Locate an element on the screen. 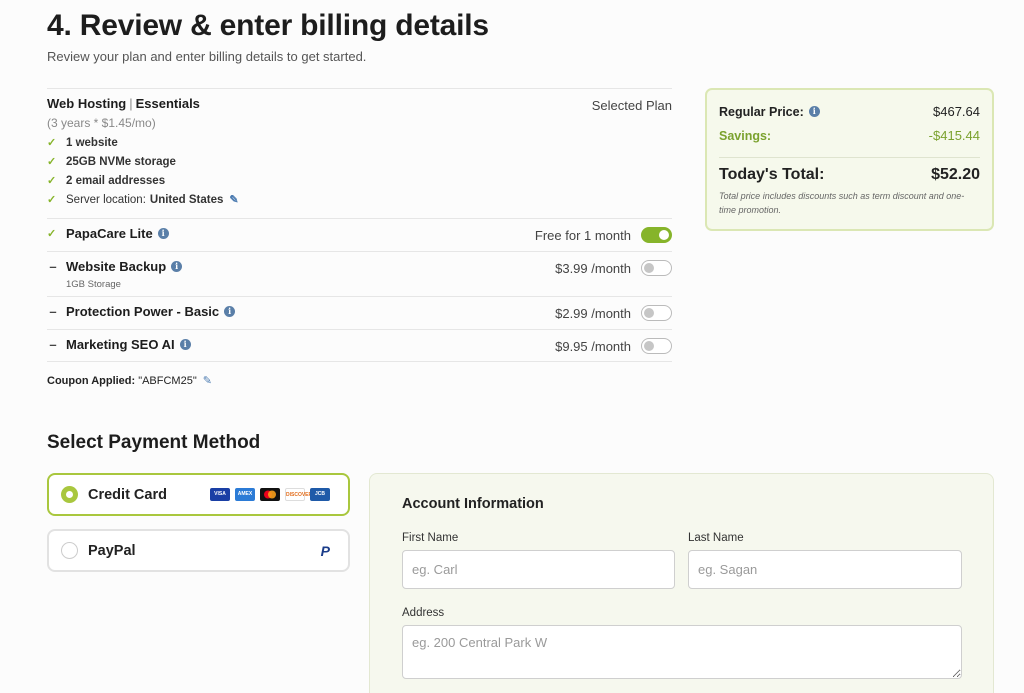  regular-price-label: Regular Price: is located at coordinates (761, 111).